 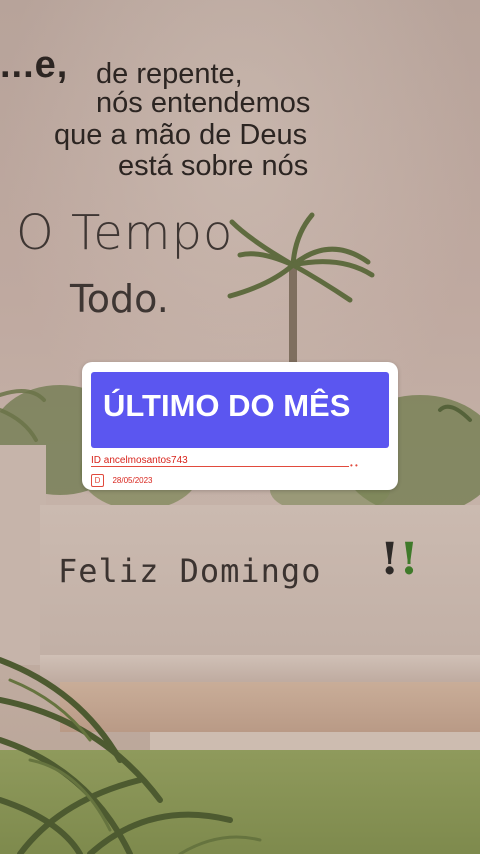 What do you see at coordinates (190, 571) in the screenshot?
I see `greeting-text: Feliz Domingo` at bounding box center [190, 571].